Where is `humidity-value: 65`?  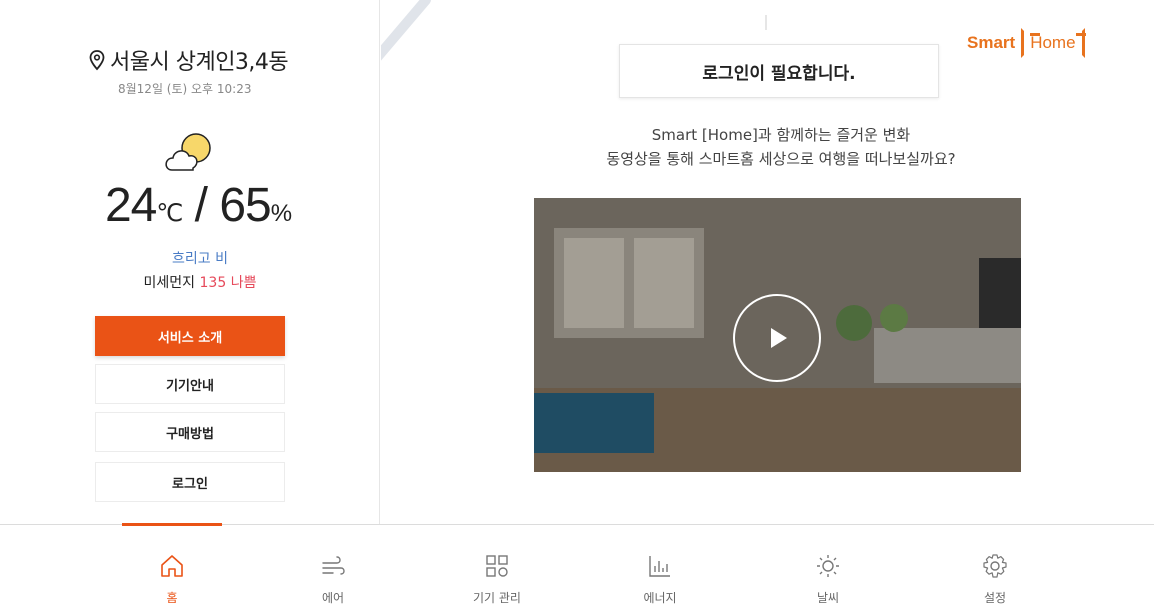 humidity-value: 65 is located at coordinates (245, 205).